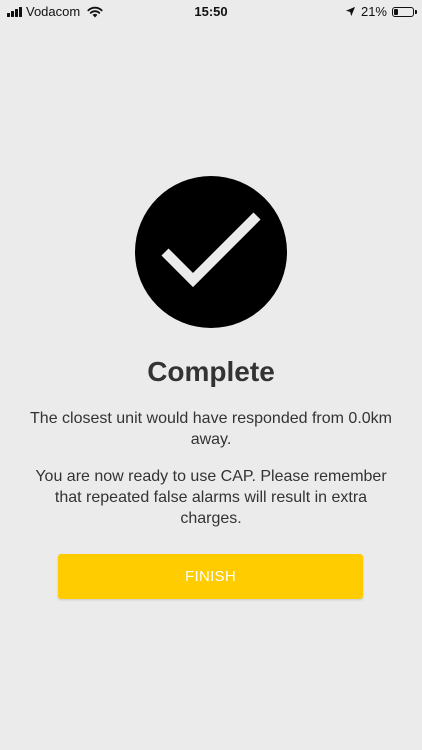 The width and height of the screenshot is (422, 750). Describe the element at coordinates (210, 576) in the screenshot. I see `finish-button: FINISH` at that location.